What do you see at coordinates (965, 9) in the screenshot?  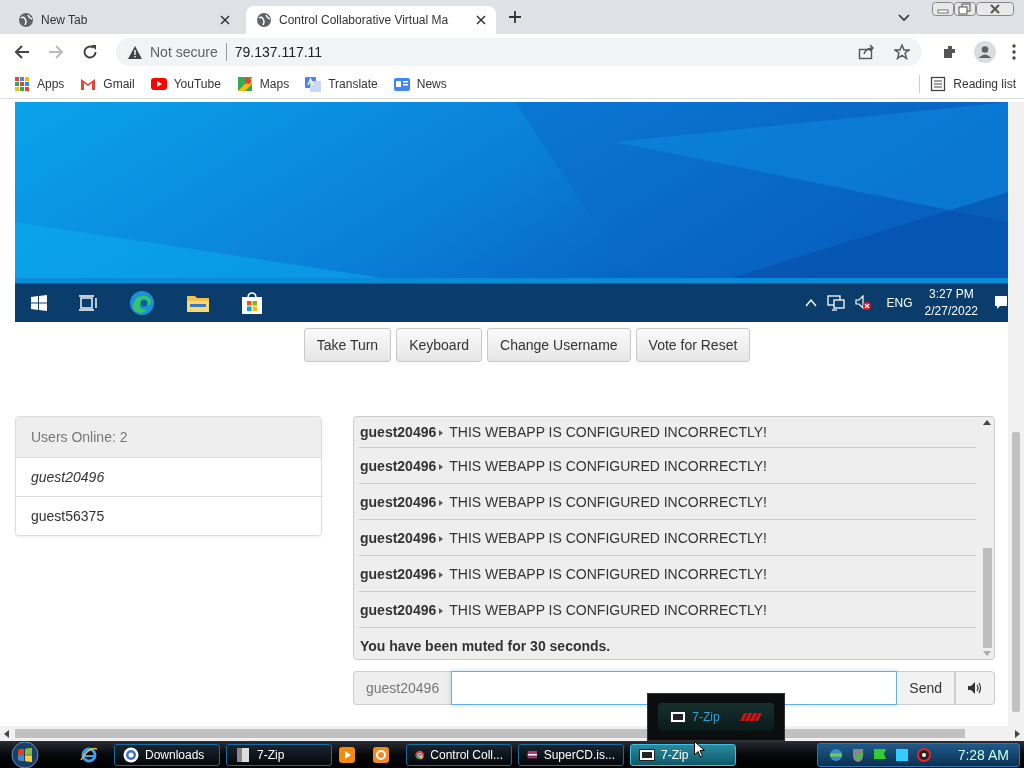 I see `restore-icon` at bounding box center [965, 9].